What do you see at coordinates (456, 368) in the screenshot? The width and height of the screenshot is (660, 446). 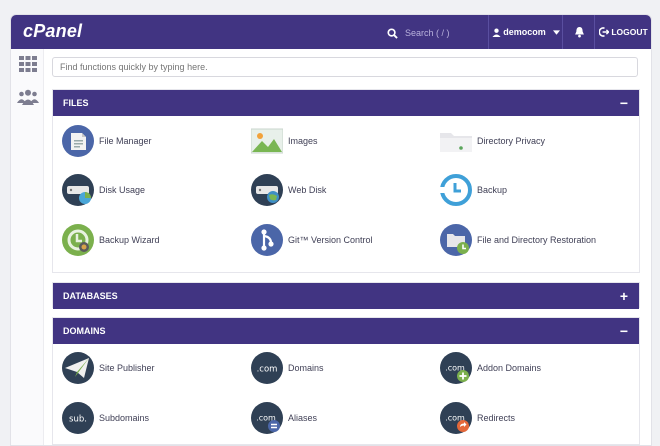 I see `addon-domain-icon: .com` at bounding box center [456, 368].